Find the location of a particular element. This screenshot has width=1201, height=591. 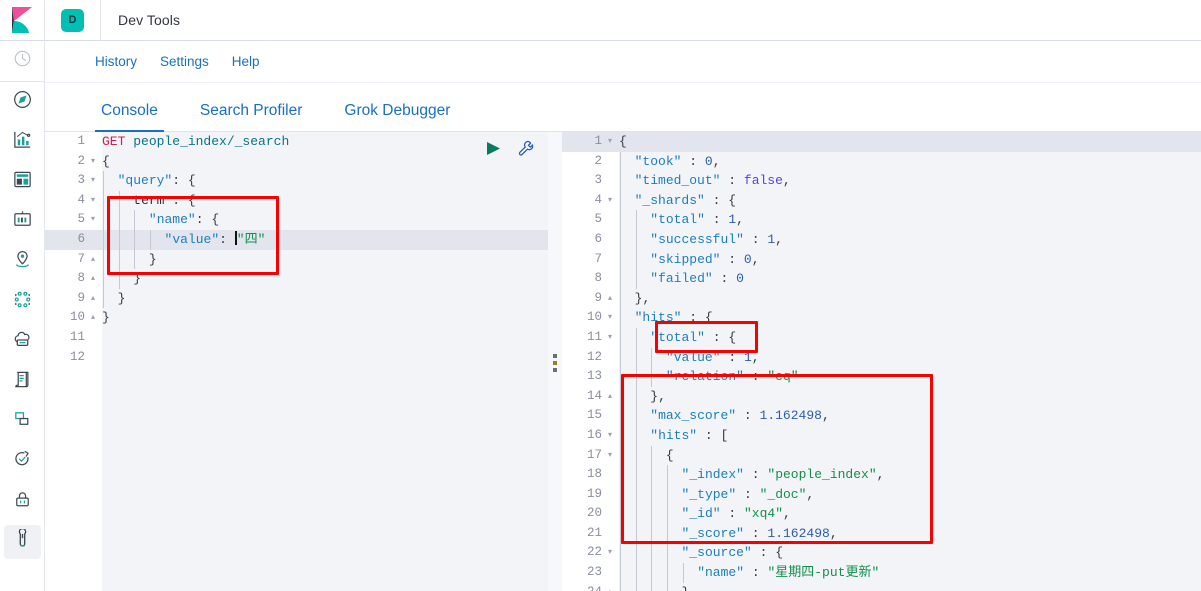

code-text: "hits" : { is located at coordinates (673, 318).